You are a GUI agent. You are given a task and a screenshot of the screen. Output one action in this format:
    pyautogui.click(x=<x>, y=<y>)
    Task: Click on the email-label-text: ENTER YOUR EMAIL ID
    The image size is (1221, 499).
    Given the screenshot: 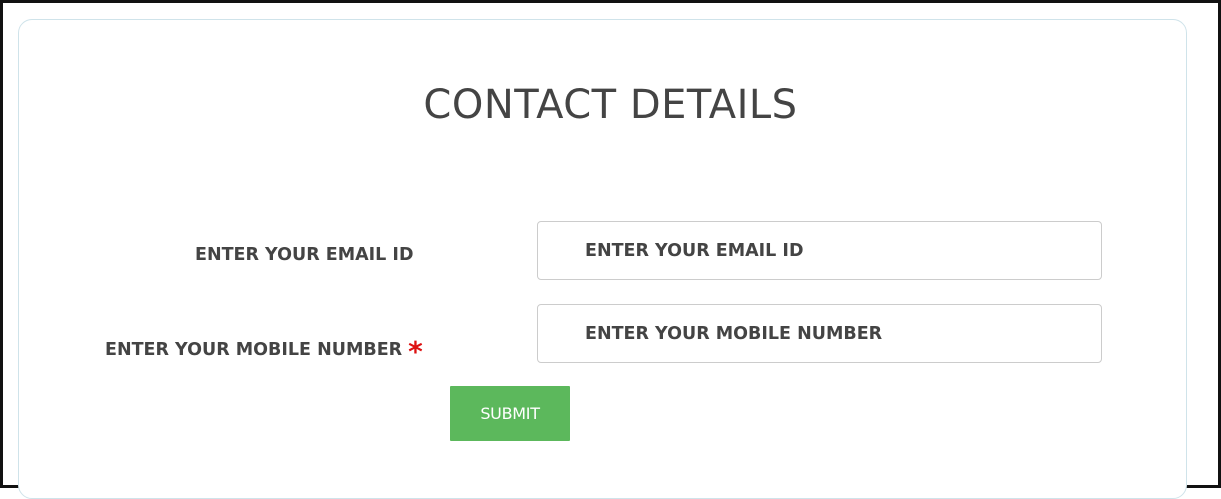 What is the action you would take?
    pyautogui.click(x=304, y=255)
    